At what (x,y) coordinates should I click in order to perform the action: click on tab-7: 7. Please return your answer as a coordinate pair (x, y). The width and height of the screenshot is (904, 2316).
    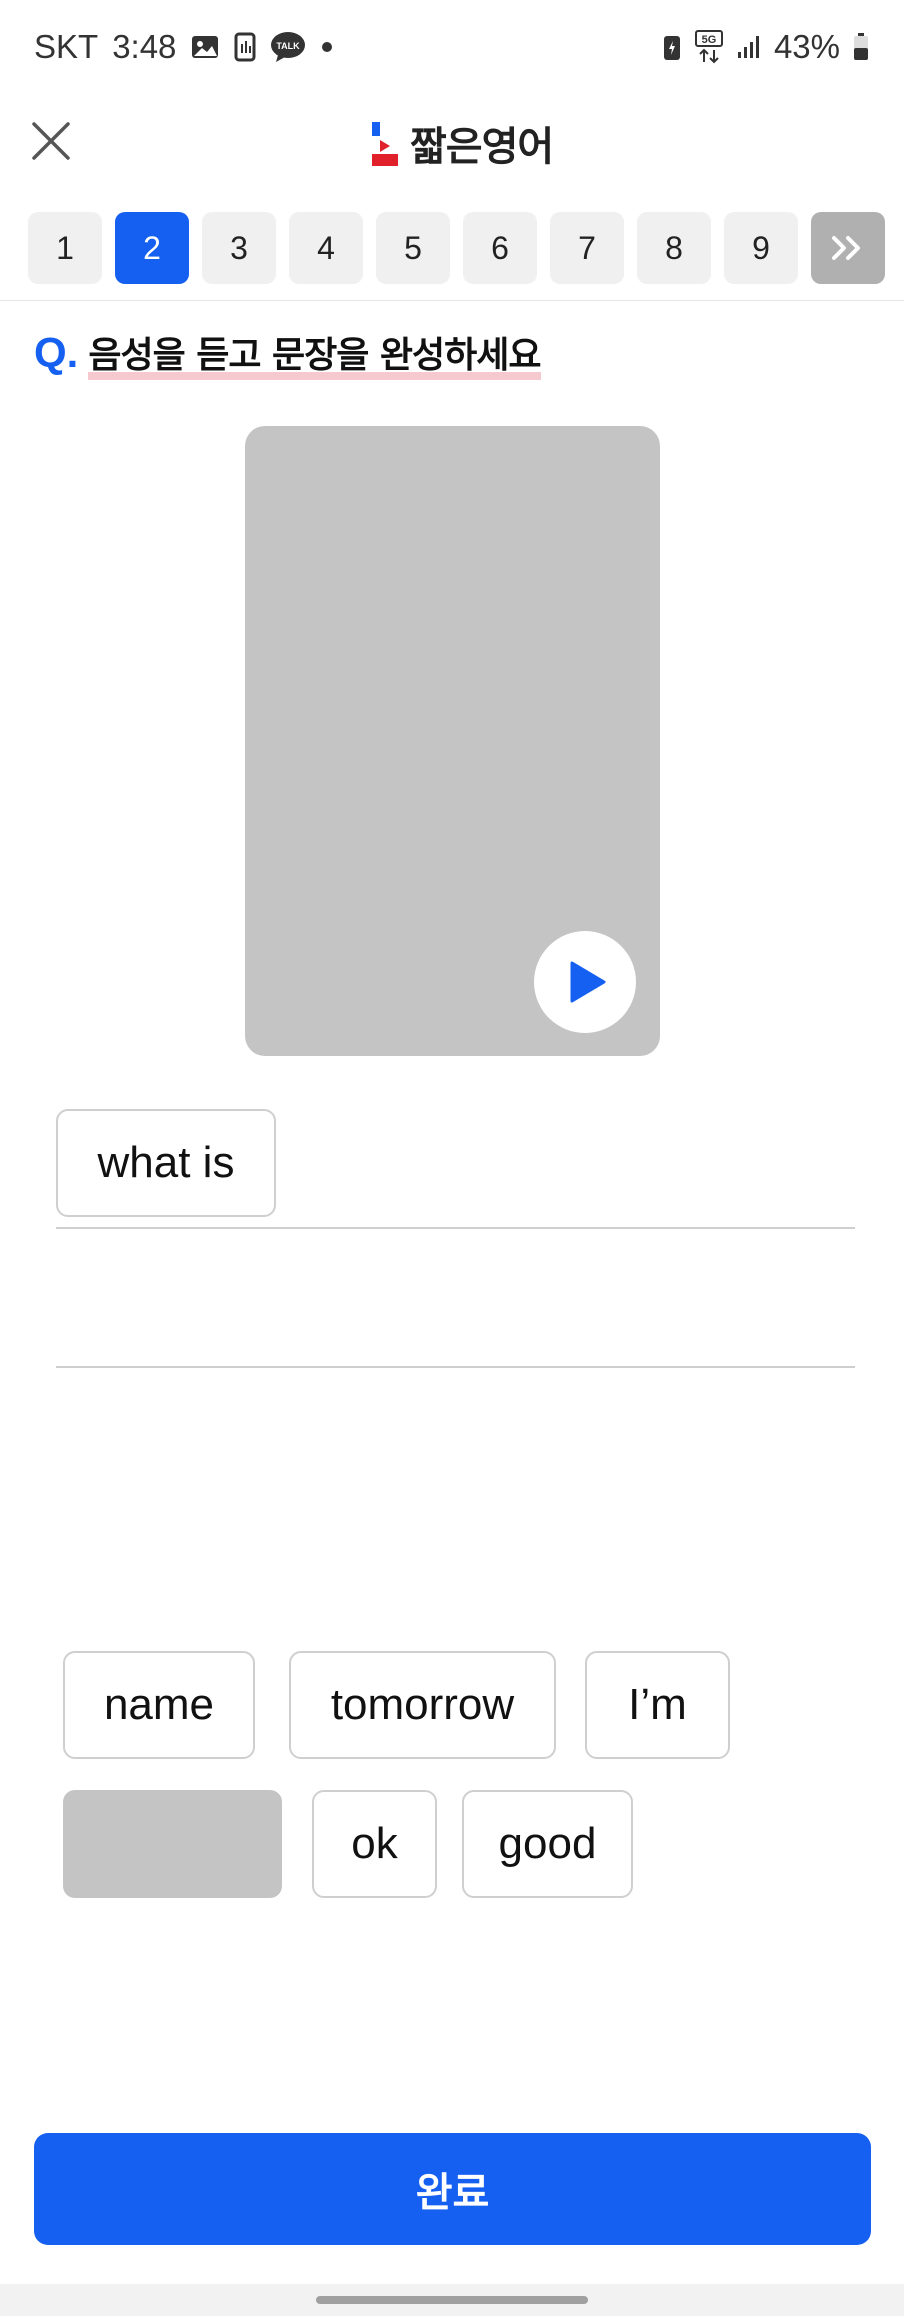
    Looking at the image, I should click on (587, 248).